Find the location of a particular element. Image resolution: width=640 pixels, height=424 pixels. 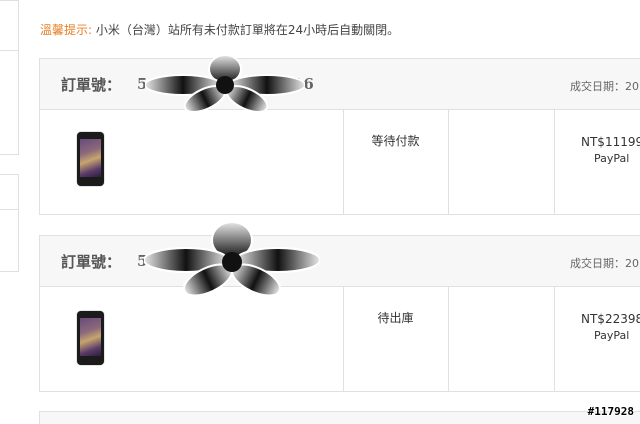

redaction-mark is located at coordinates (225, 84).